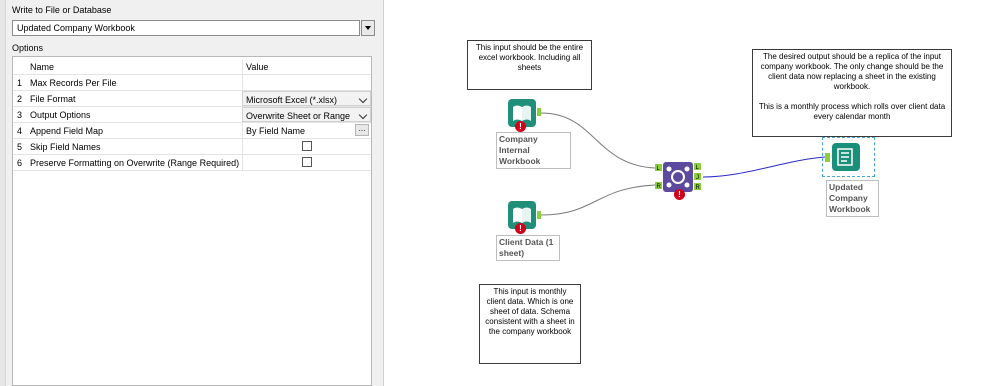 This screenshot has width=999, height=386. Describe the element at coordinates (65, 147) in the screenshot. I see `option-name: Skip Field Names` at that location.